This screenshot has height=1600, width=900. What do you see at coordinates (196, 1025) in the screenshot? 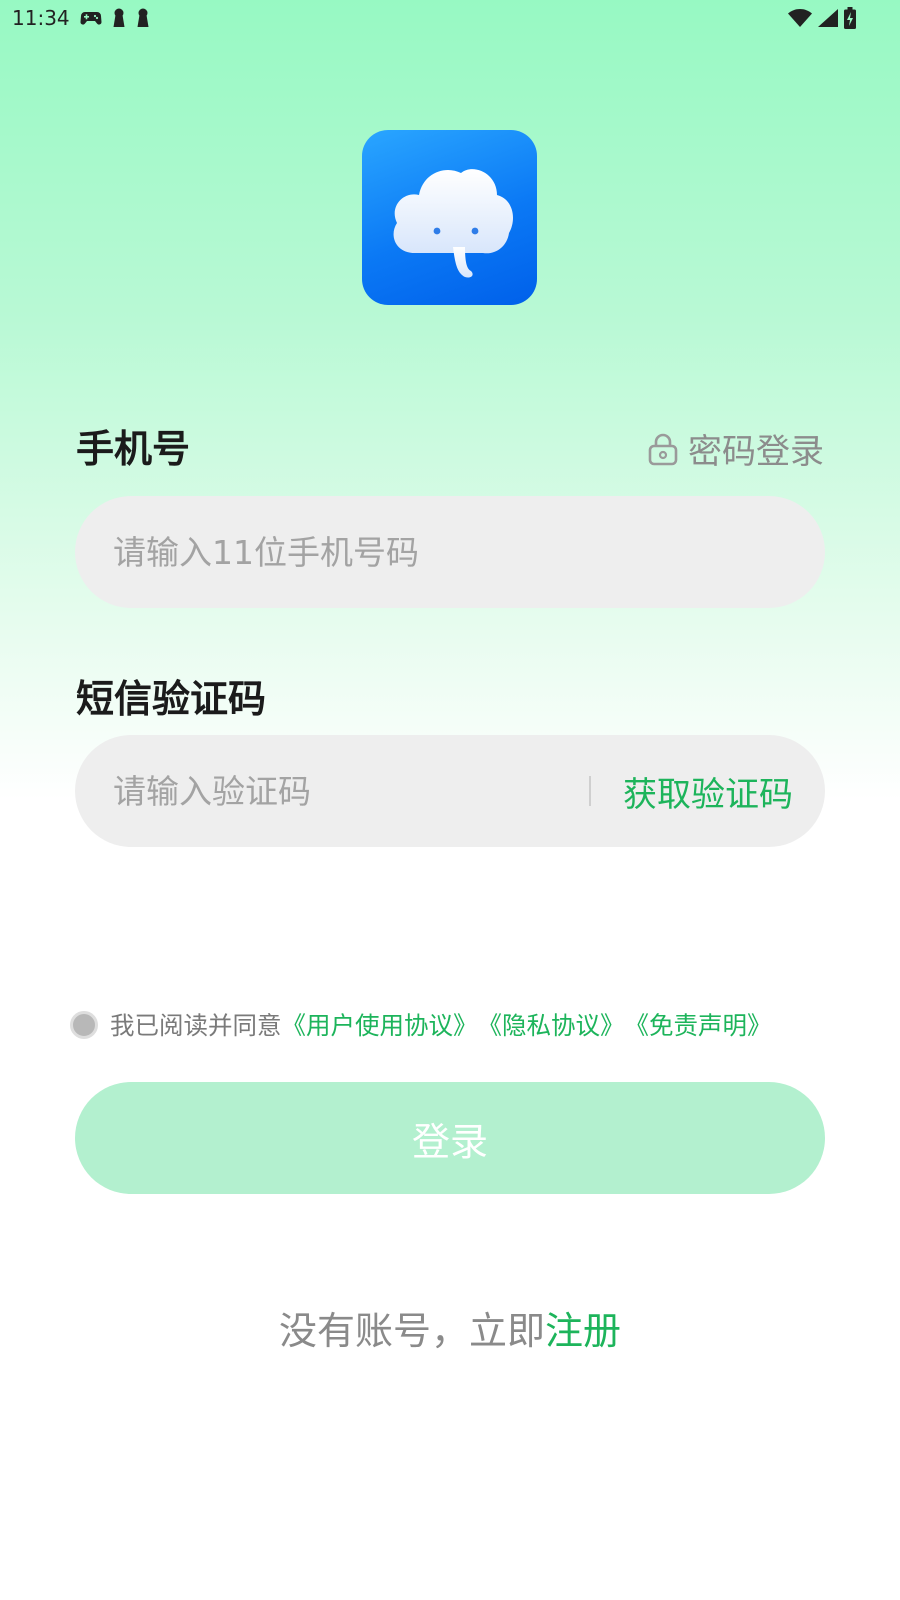
I see `agreement-text: 我已阅读并同意` at bounding box center [196, 1025].